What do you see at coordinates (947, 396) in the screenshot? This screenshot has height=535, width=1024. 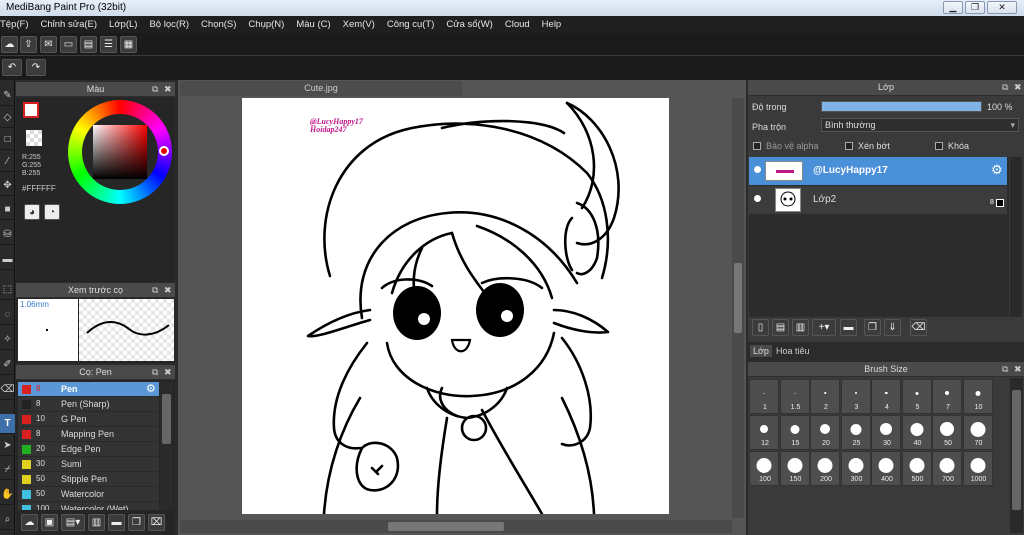 I see `brush-size-cell: 7` at bounding box center [947, 396].